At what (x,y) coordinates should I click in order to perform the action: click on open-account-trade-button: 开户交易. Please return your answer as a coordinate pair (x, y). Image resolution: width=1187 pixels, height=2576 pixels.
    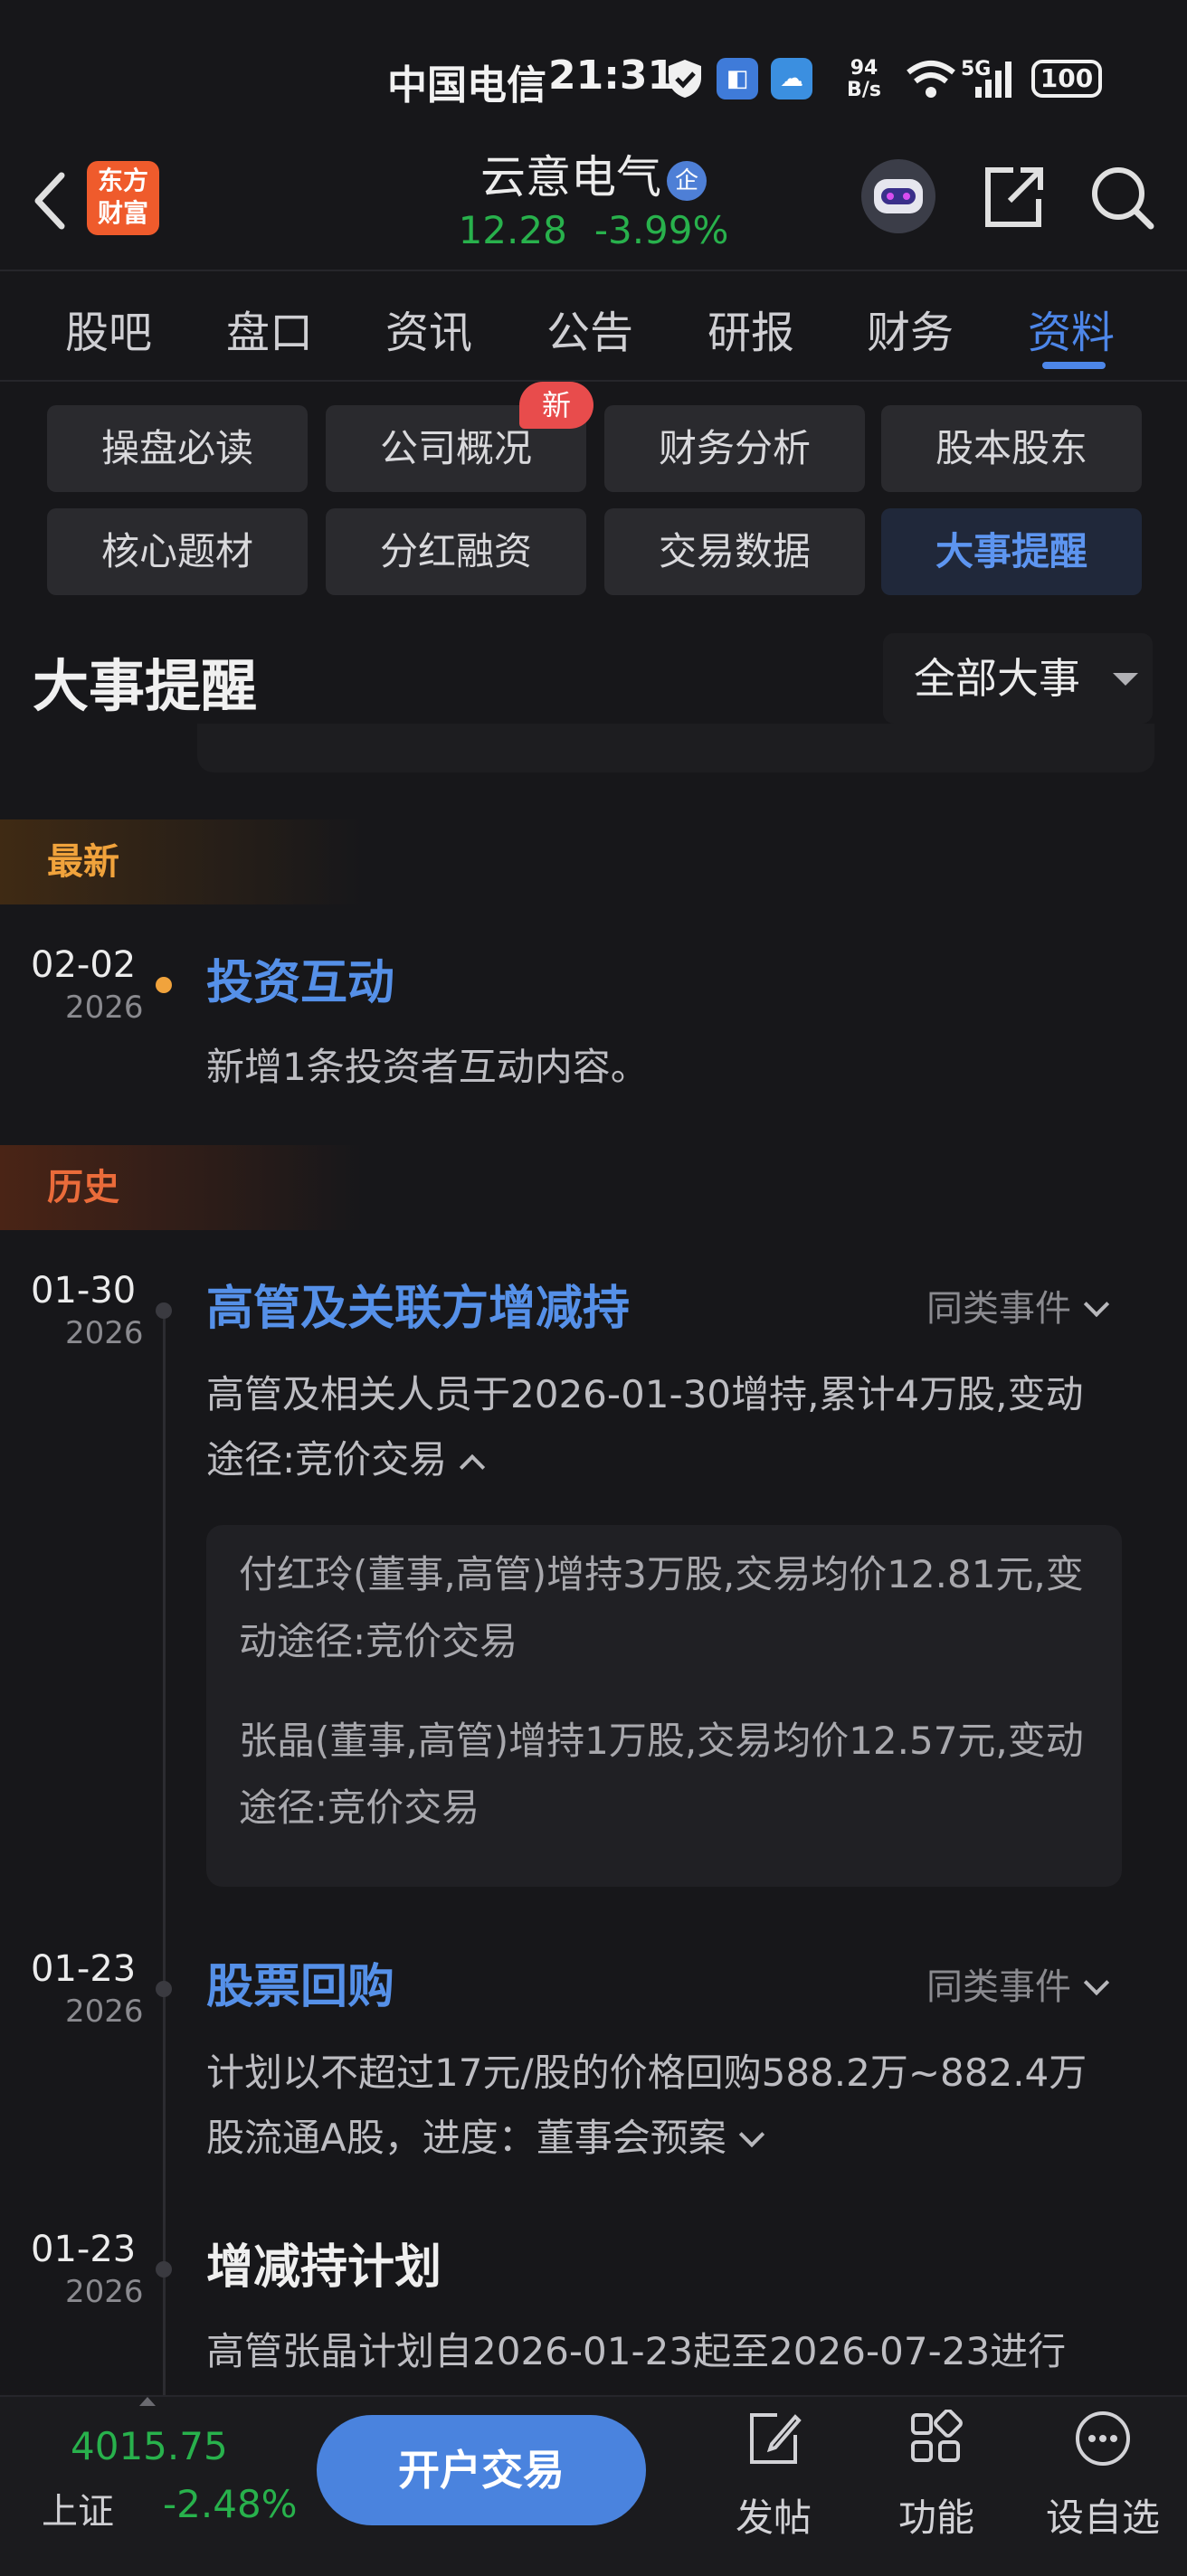
    Looking at the image, I should click on (482, 2470).